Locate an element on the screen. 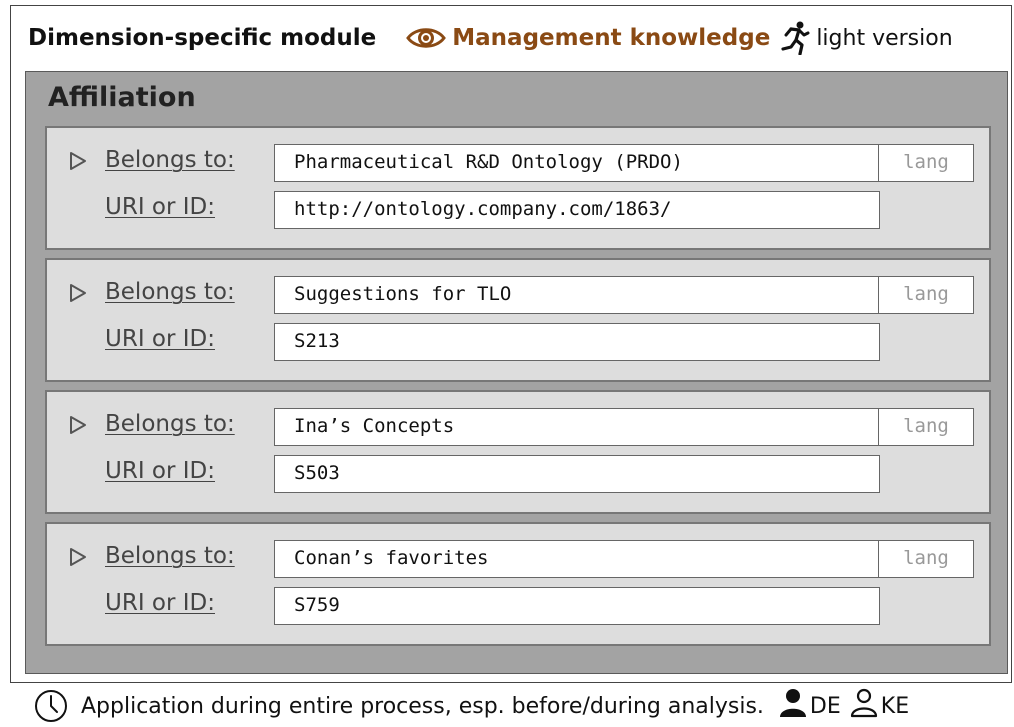  role-ke: KE is located at coordinates (883, 706).